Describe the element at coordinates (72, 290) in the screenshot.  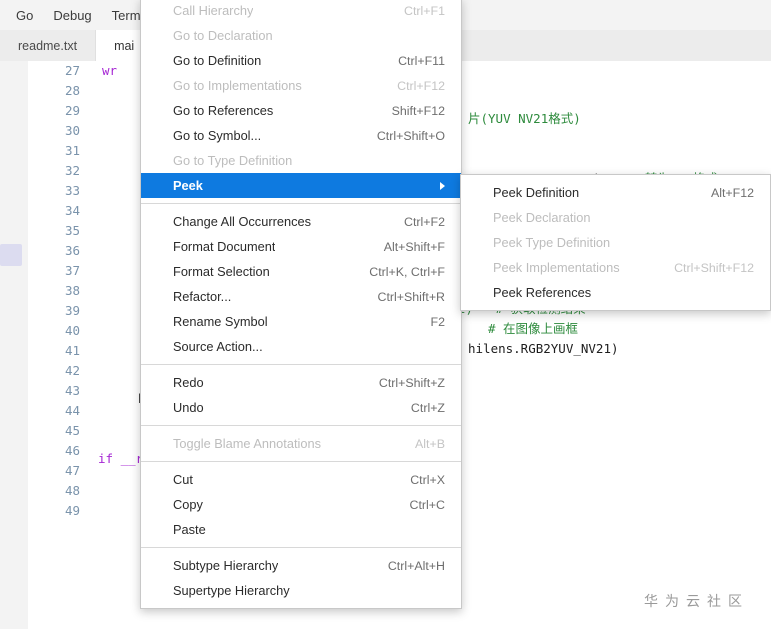
I see `line-number: 38` at that location.